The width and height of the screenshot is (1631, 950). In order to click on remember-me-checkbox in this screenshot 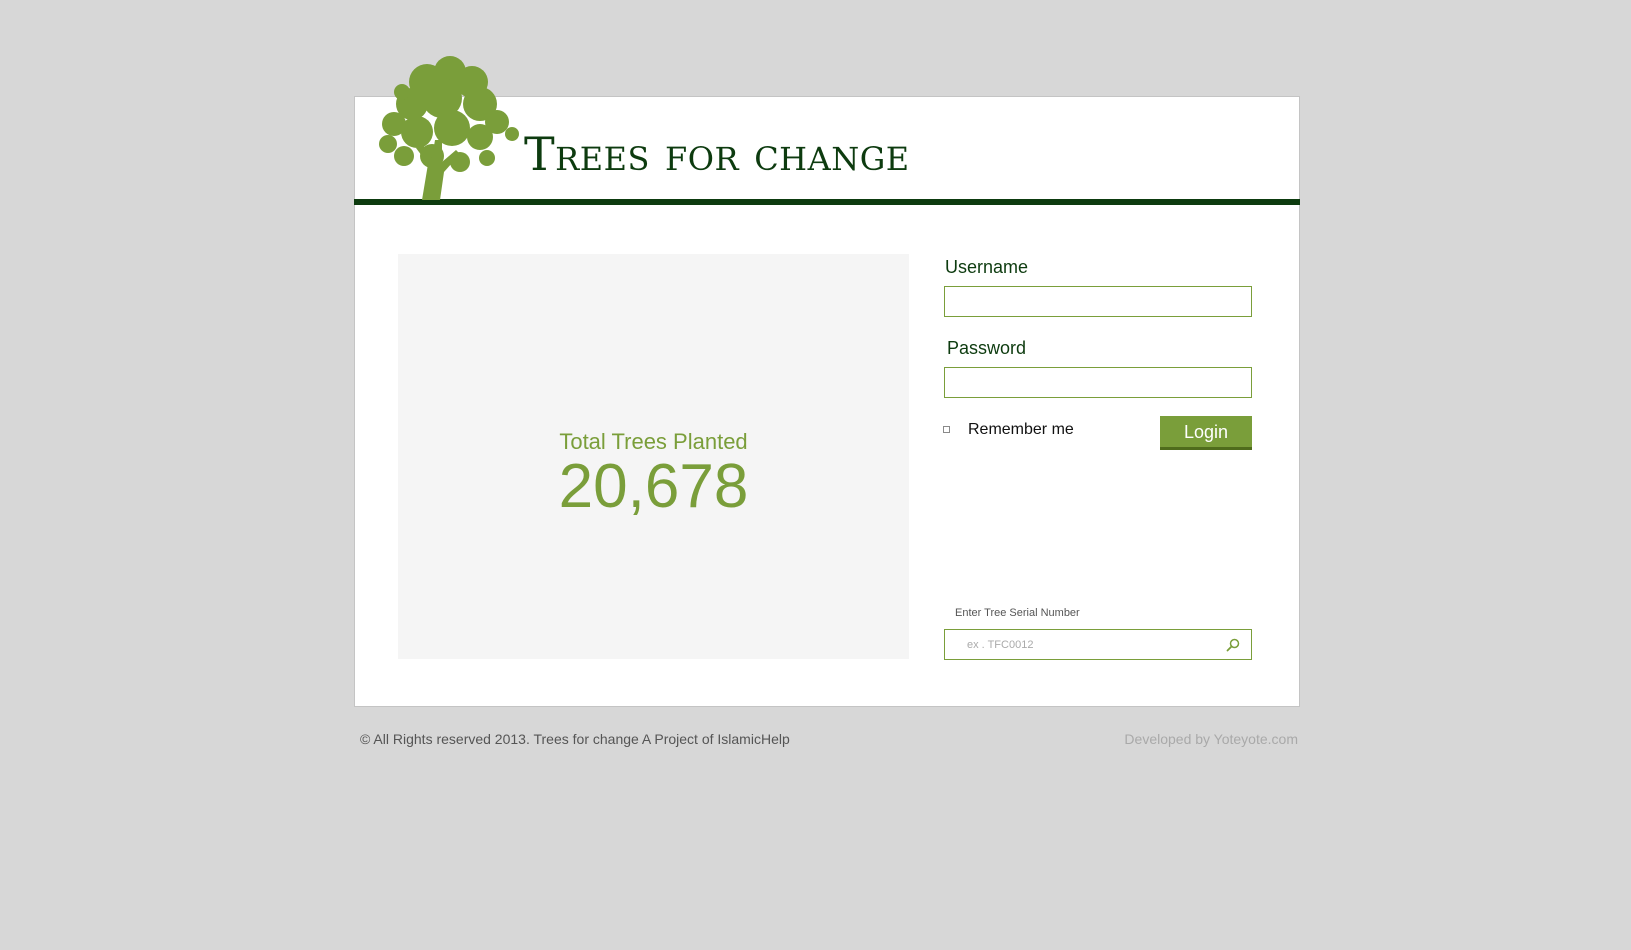, I will do `click(946, 429)`.